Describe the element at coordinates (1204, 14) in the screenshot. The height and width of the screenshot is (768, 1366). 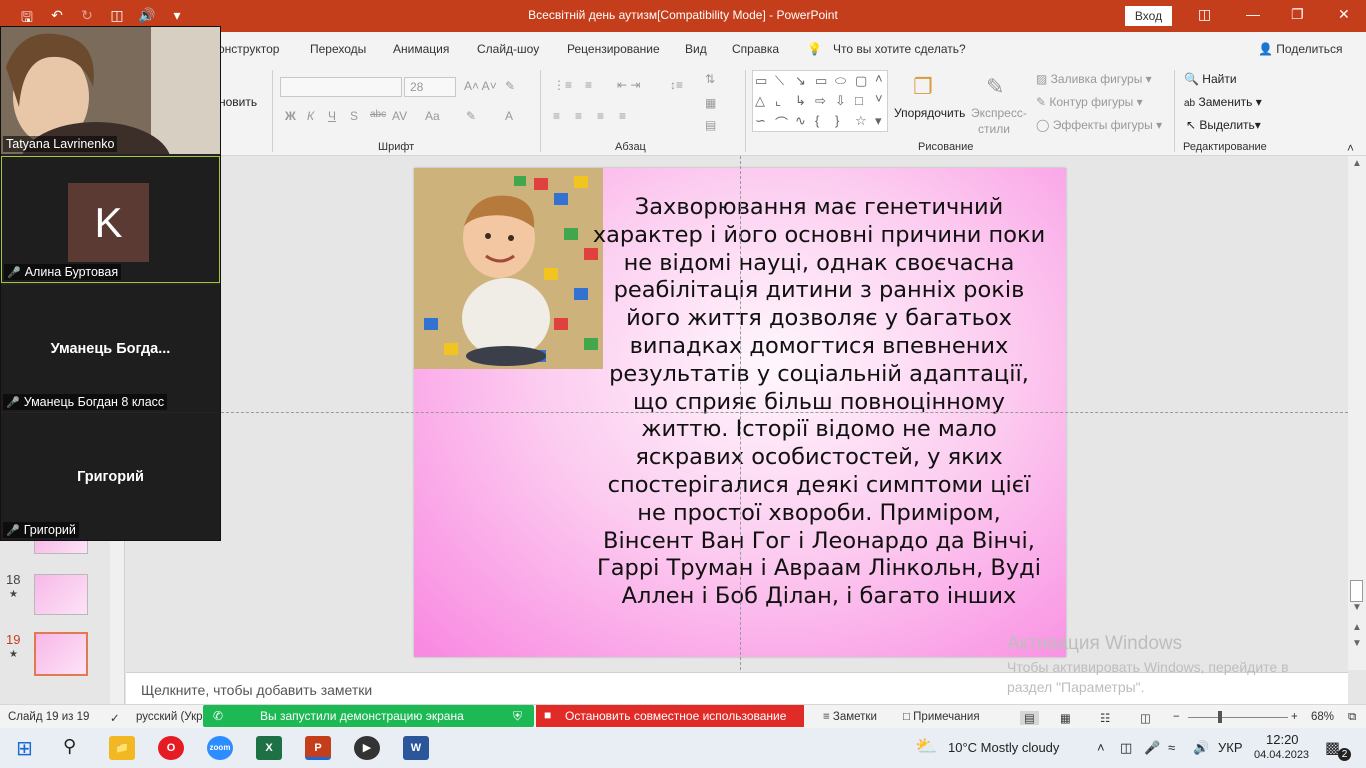
I see `ribbon-display-icon: ◫` at that location.